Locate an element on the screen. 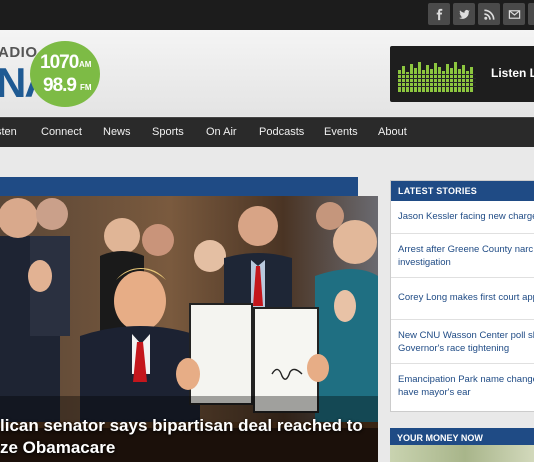 The height and width of the screenshot is (462, 534). nav-item-events: Events is located at coordinates (341, 132).